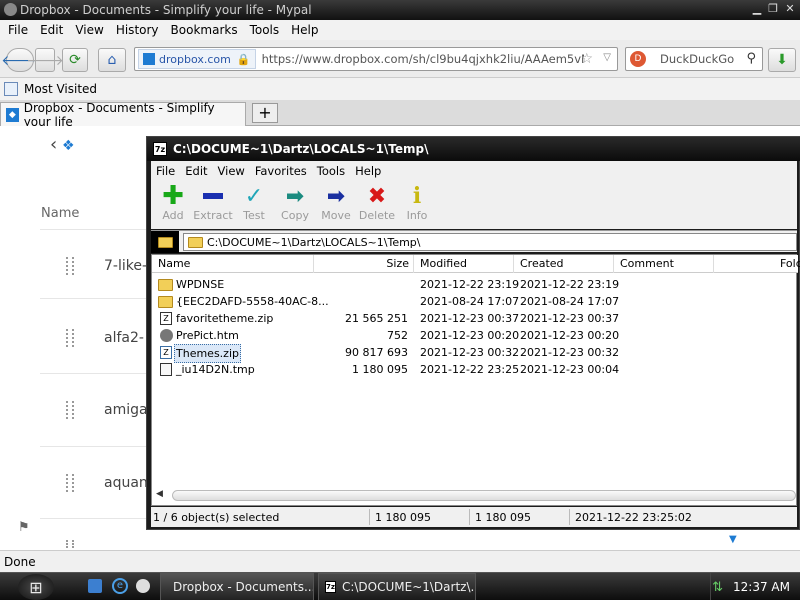 The width and height of the screenshot is (800, 600). What do you see at coordinates (149, 59) in the screenshot?
I see `dropbox-favicon-icon` at bounding box center [149, 59].